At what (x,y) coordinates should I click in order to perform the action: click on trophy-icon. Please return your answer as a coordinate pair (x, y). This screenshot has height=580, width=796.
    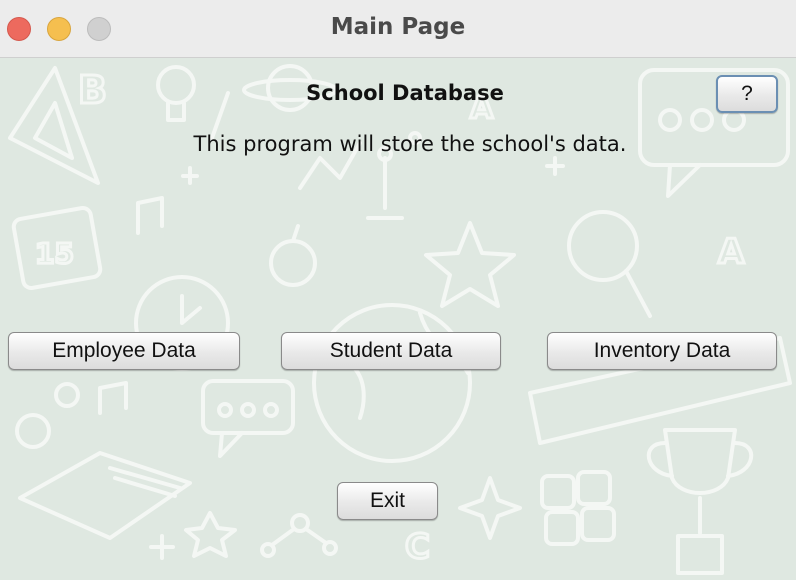
    Looking at the image, I should click on (700, 501).